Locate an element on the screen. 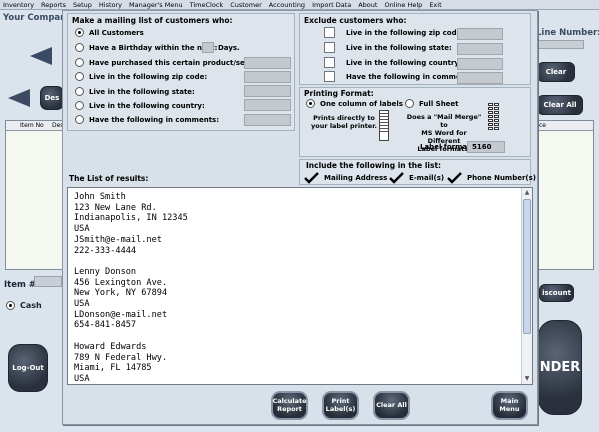  product-field is located at coordinates (267, 63).